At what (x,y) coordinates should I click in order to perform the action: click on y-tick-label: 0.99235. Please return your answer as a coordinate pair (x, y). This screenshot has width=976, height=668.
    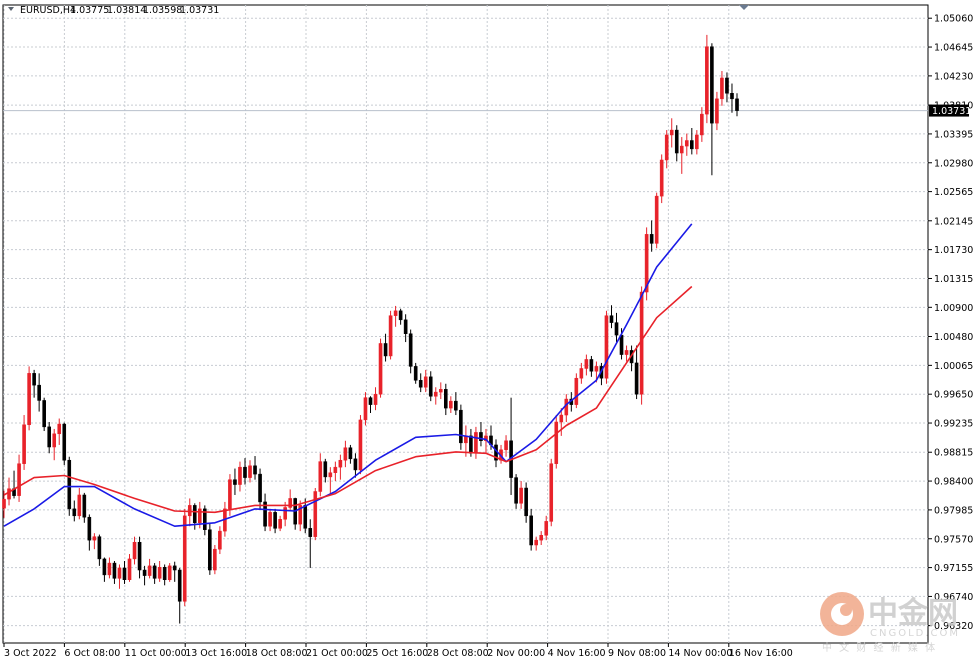
    Looking at the image, I should click on (953, 424).